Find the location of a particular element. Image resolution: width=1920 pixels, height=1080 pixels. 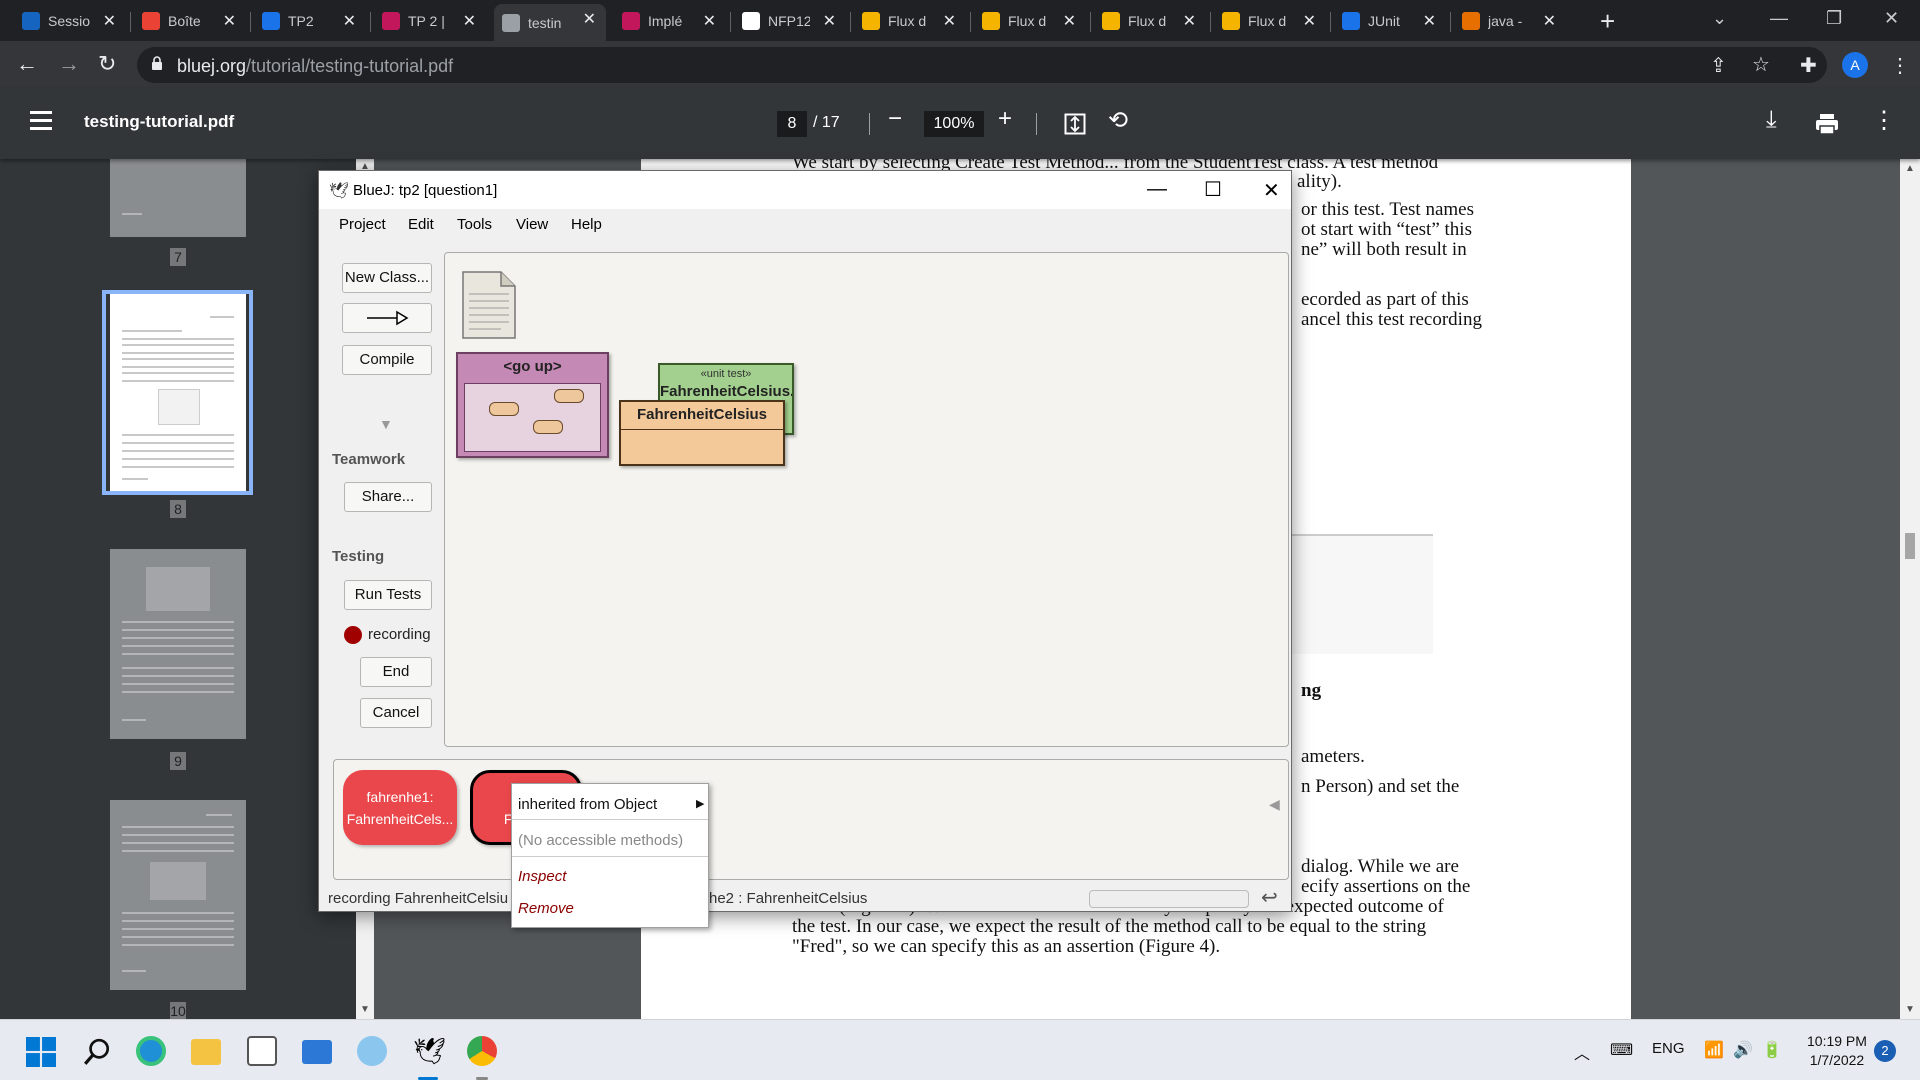

go-up-package: <go up> is located at coordinates (532, 405).